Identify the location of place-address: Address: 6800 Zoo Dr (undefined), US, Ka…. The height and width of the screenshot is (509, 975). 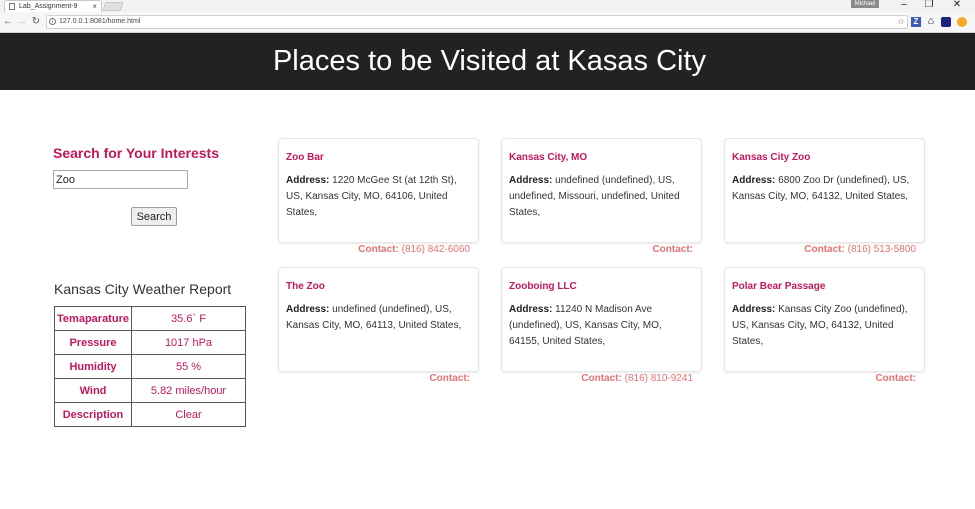
(824, 189).